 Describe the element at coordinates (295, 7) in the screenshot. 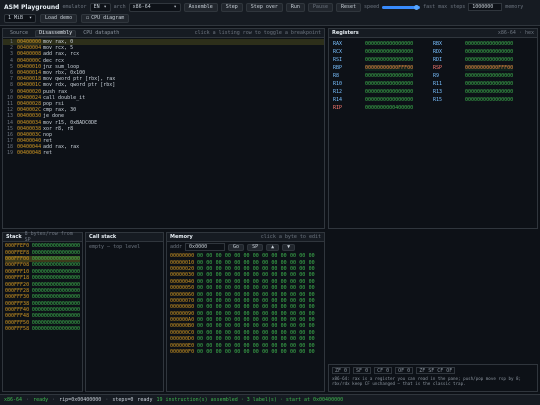

I see `run-button: Run` at that location.